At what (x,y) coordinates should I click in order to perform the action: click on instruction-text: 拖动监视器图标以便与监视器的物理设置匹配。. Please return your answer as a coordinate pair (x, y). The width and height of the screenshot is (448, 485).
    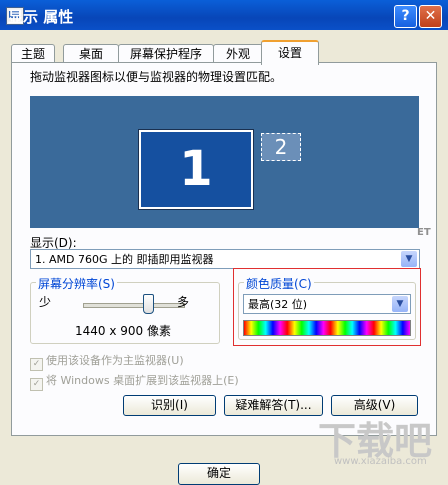
    Looking at the image, I should click on (156, 77).